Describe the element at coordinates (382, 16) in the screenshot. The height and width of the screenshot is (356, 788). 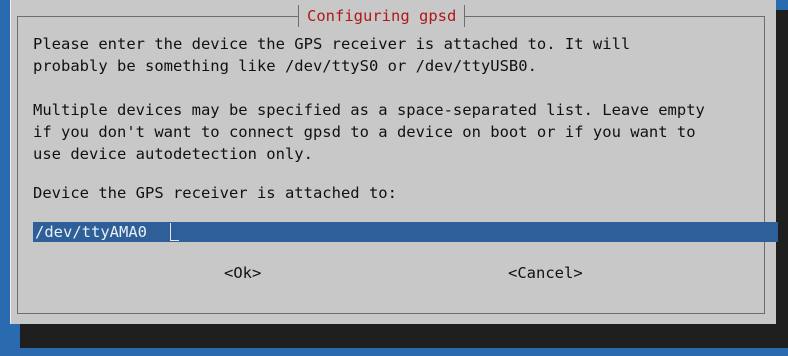
I see `dialog-title: Configuring gpsd` at that location.